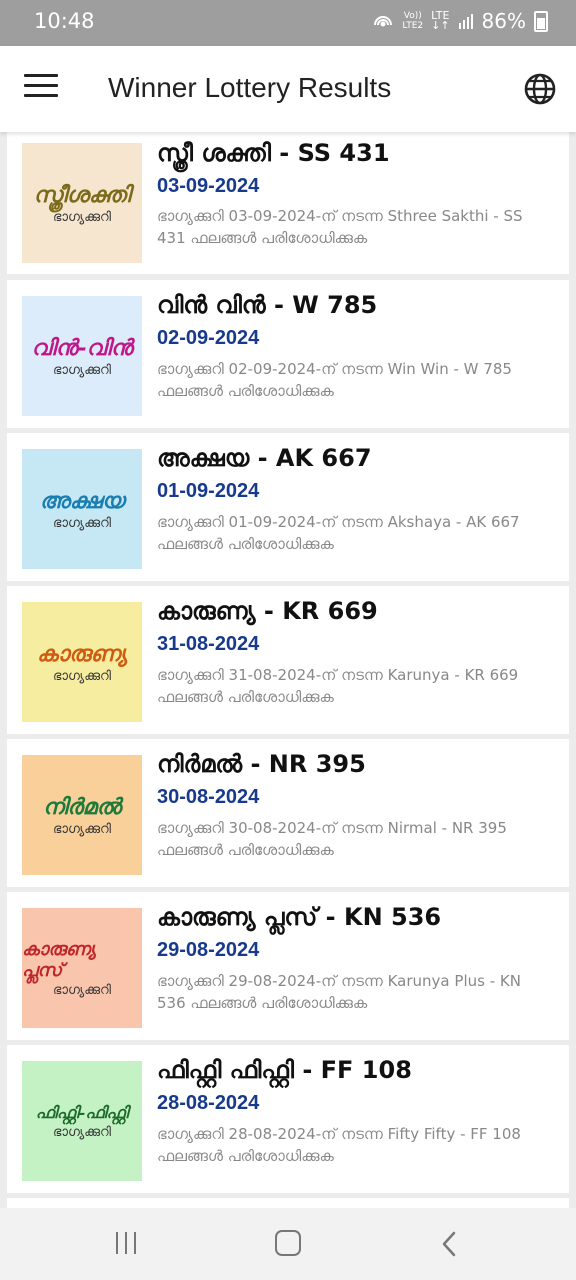  Describe the element at coordinates (288, 1203) in the screenshot. I see `result-card-partial` at that location.